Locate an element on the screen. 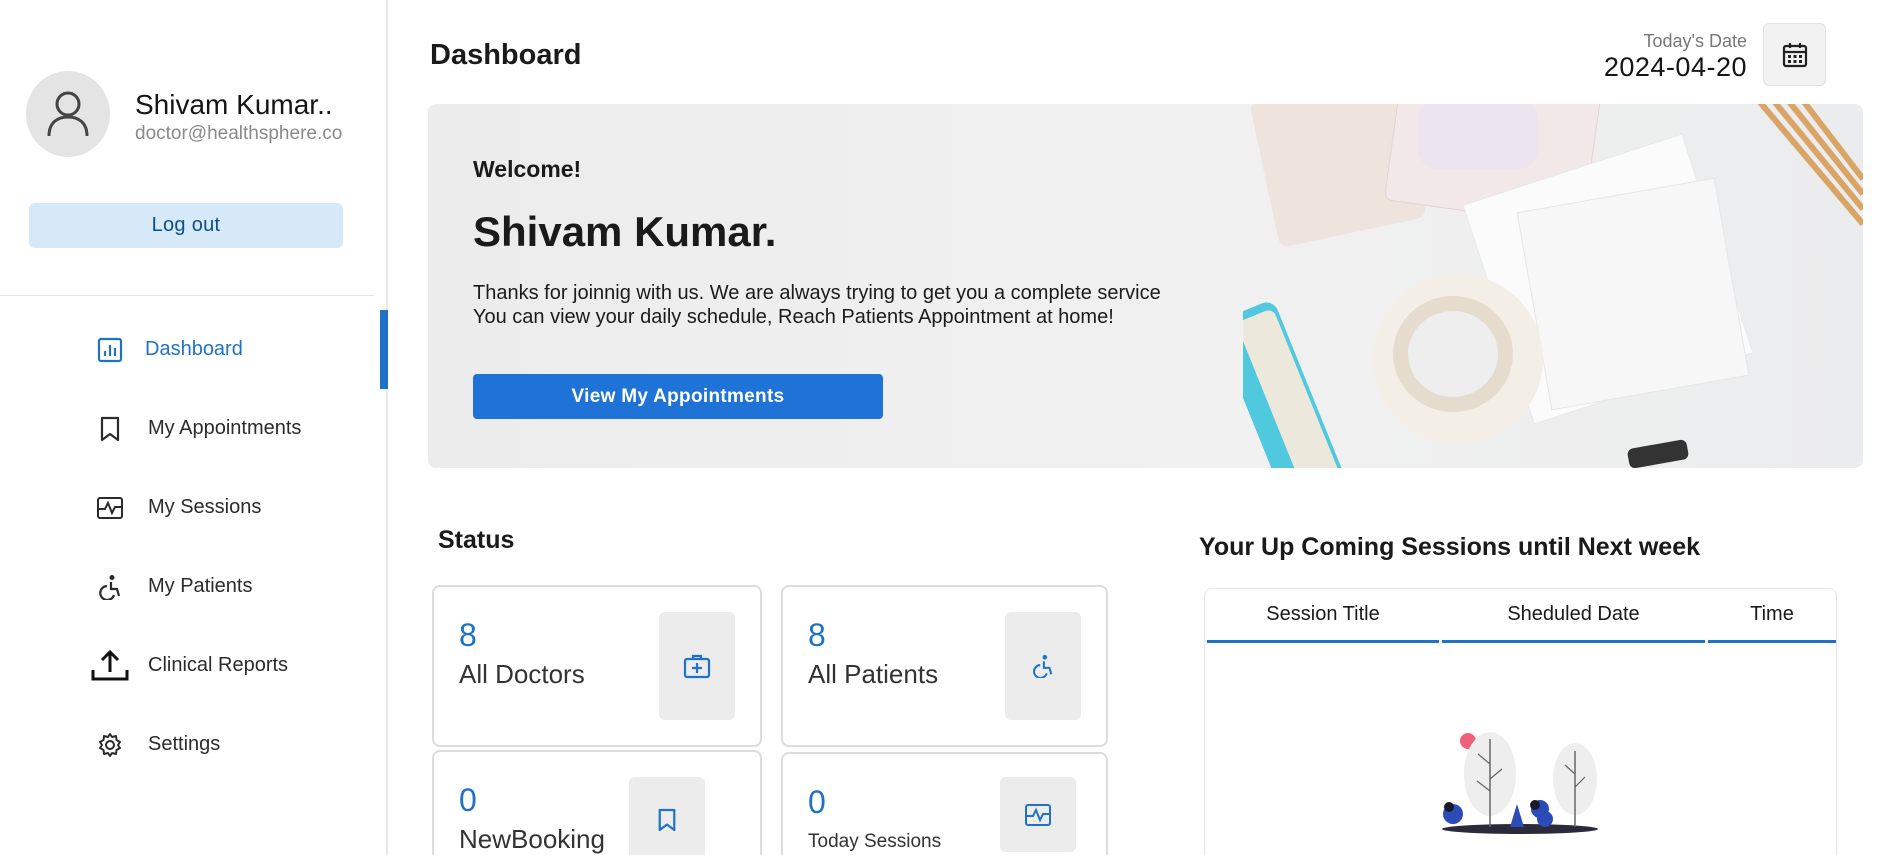 This screenshot has height=855, width=1887. stat-card-all-patients: 8 All Patients is located at coordinates (944, 666).